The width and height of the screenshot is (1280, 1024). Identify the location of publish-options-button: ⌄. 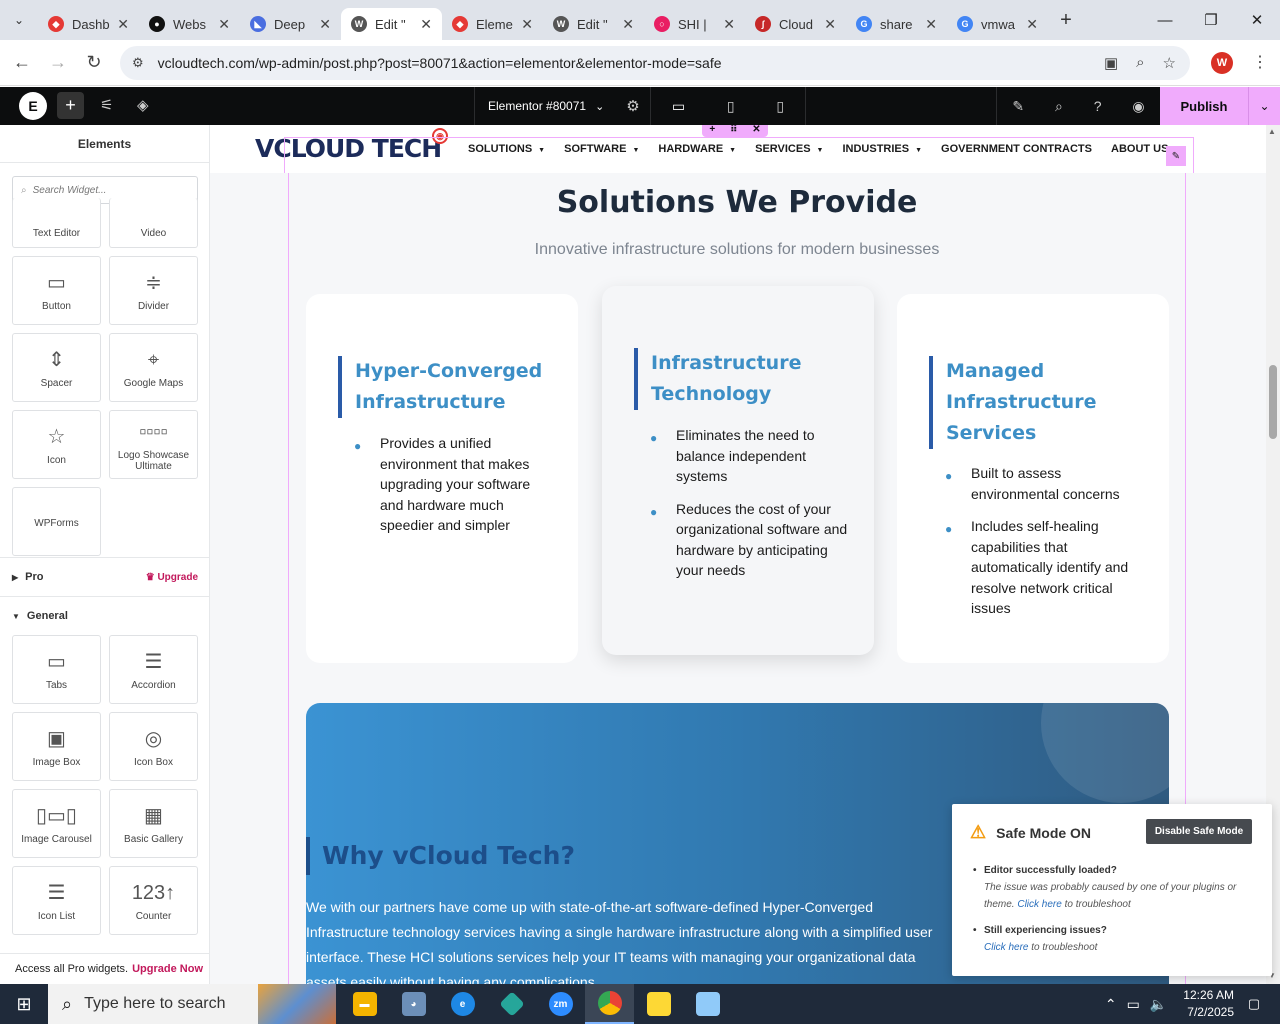
(1264, 106).